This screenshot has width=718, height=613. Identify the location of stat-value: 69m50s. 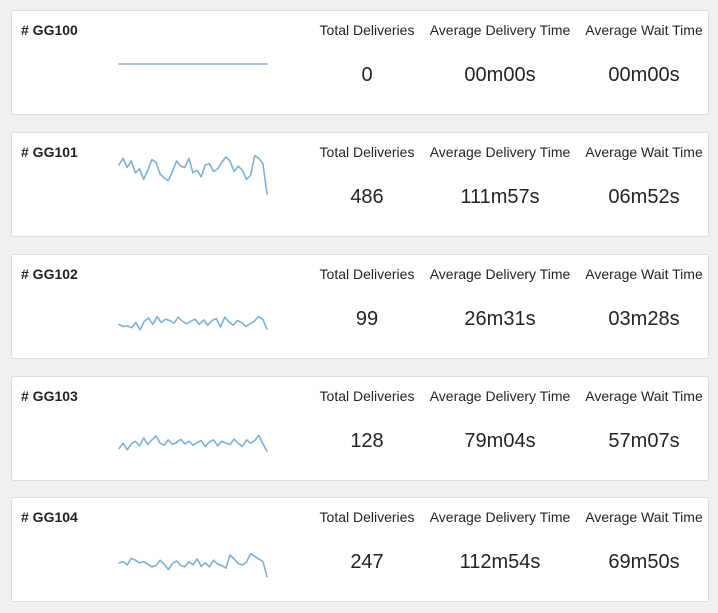
(644, 562).